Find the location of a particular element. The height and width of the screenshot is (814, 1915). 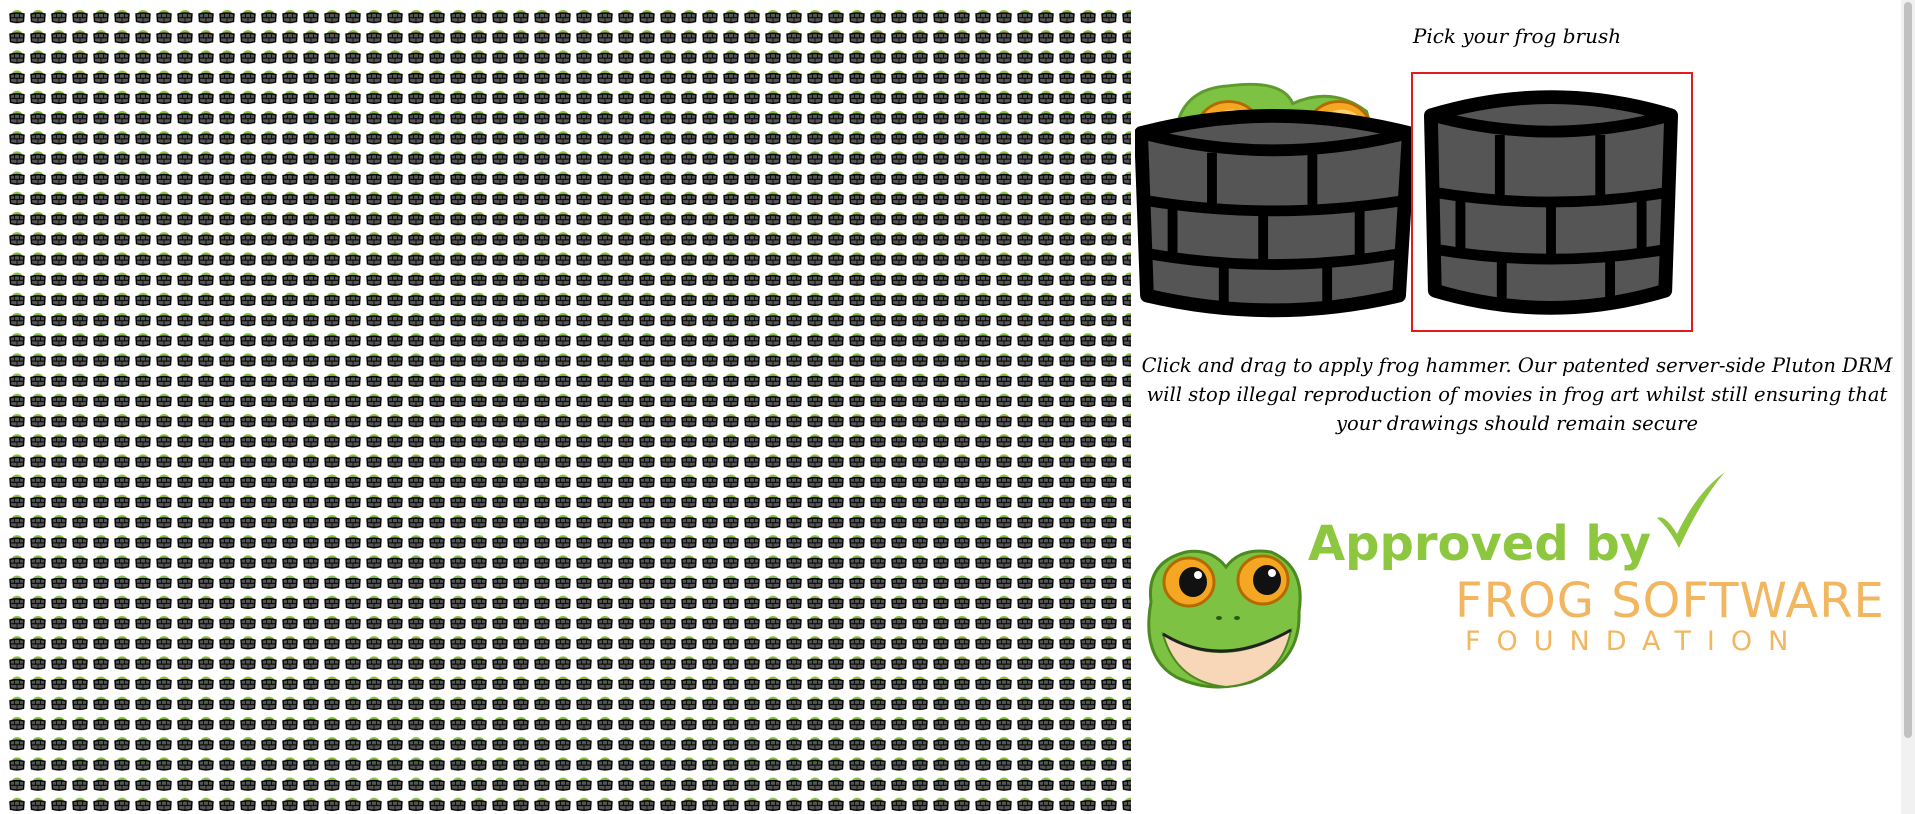

approval-badge: Approved by FROG SOFTWARE FOUNDATION is located at coordinates (1517, 585).